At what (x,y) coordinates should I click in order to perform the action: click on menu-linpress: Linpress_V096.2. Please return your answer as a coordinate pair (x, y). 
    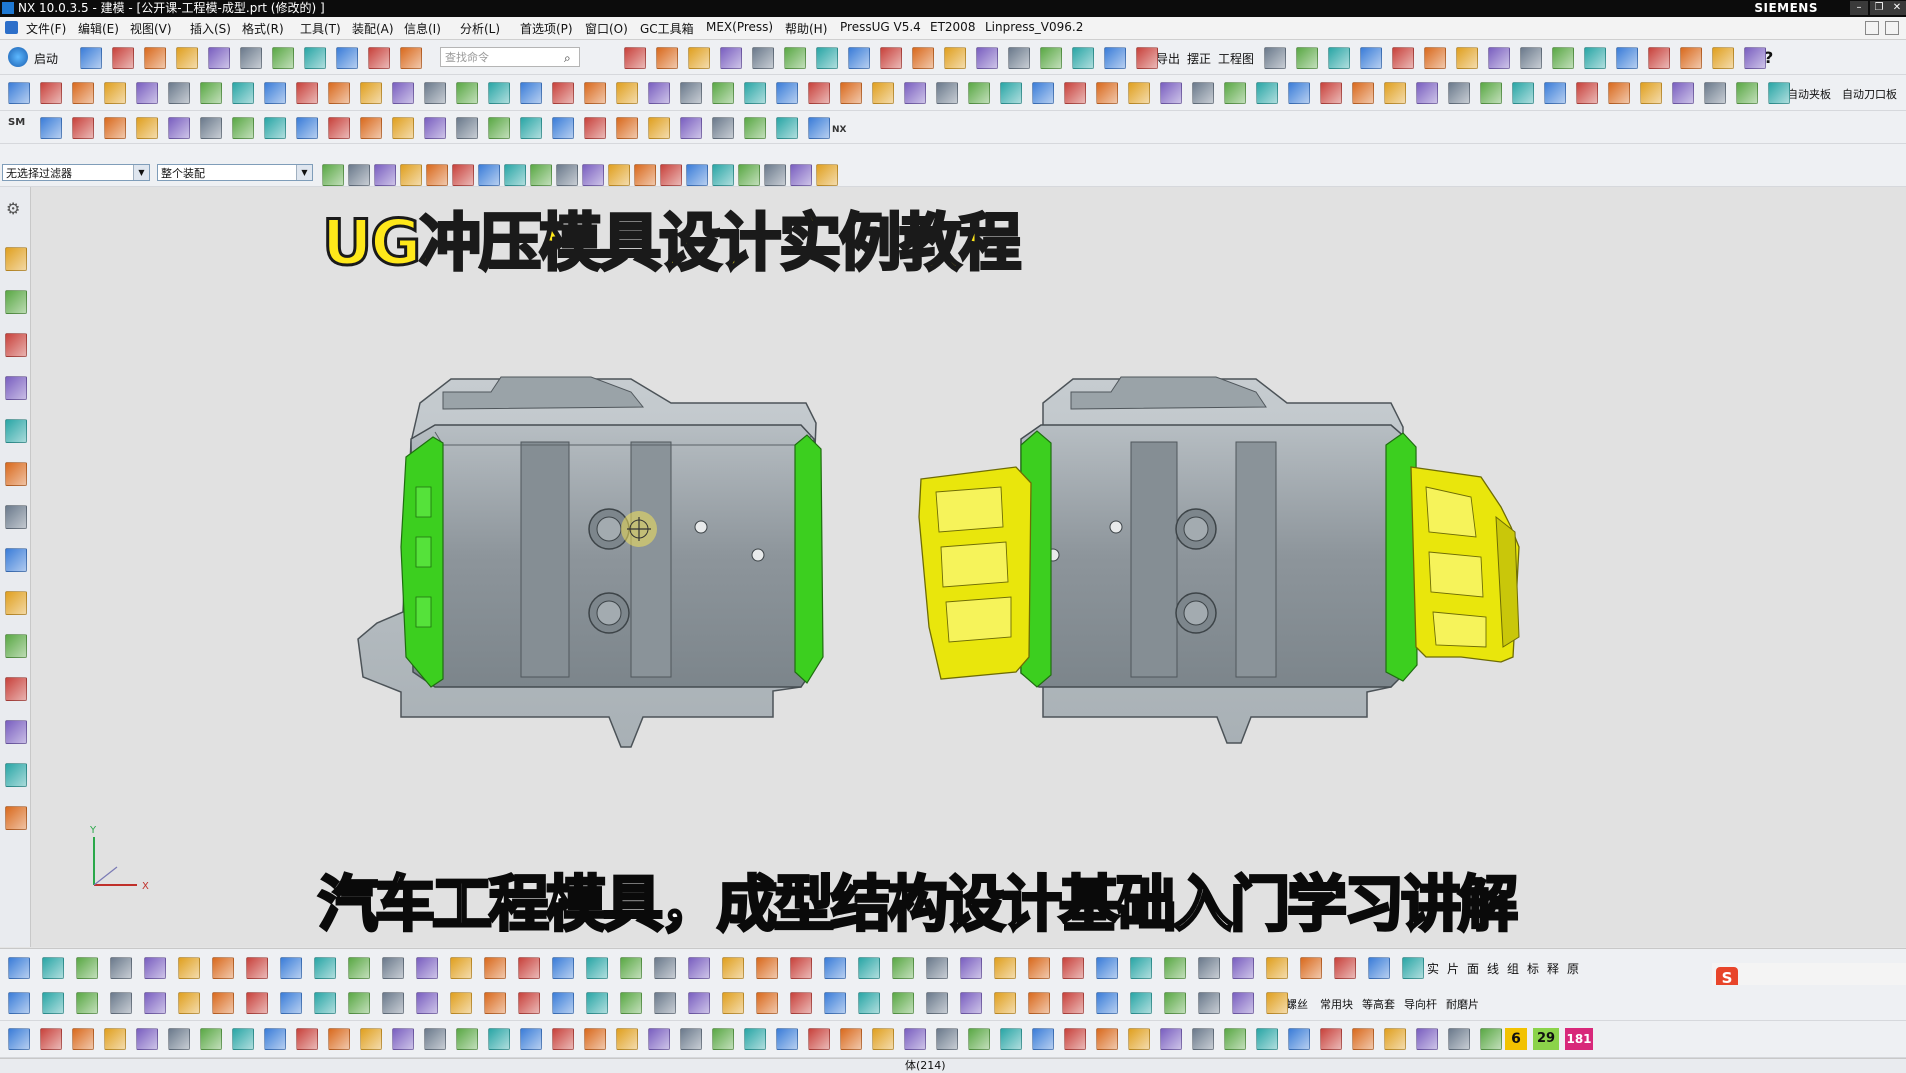
    Looking at the image, I should click on (1034, 27).